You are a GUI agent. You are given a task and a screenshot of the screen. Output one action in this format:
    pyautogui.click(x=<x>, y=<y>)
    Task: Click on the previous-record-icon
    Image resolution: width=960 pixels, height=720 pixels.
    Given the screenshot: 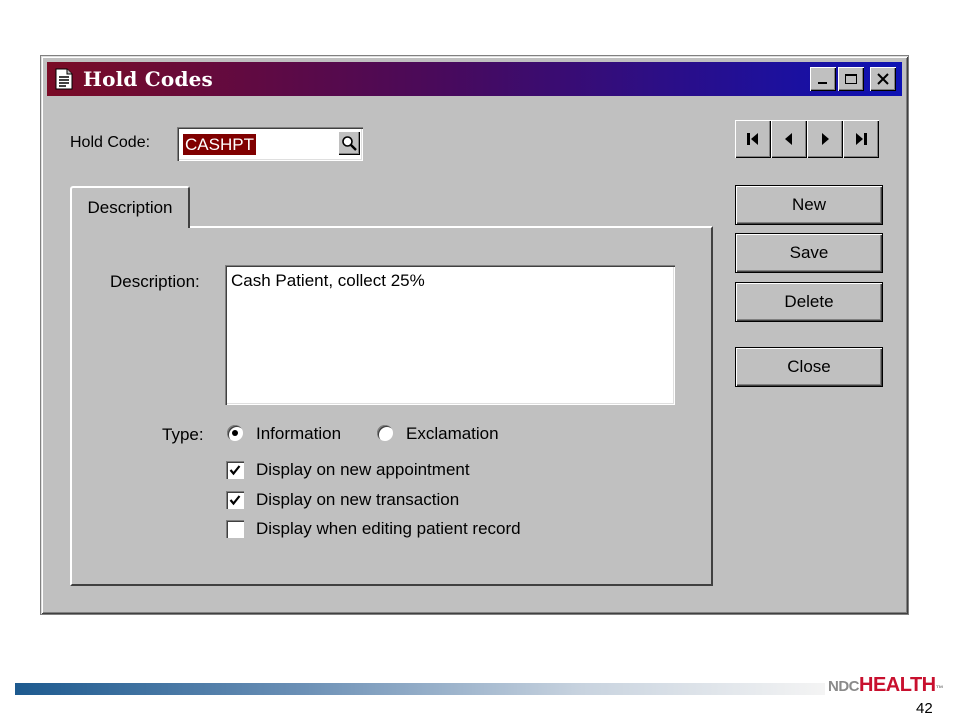 What is the action you would take?
    pyautogui.click(x=788, y=139)
    